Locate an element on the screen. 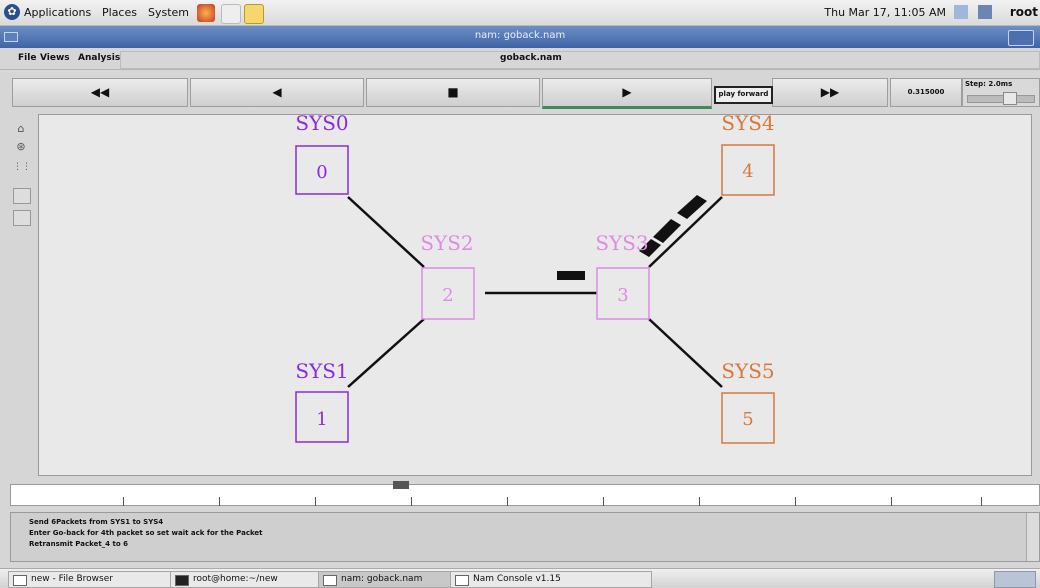 Image resolution: width=1040 pixels, height=588 pixels. task-label: root@home:~/new is located at coordinates (235, 579).